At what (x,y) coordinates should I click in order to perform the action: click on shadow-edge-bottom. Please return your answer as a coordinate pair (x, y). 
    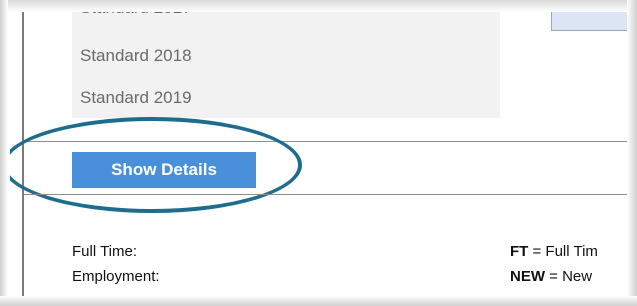
    Looking at the image, I should click on (318, 301).